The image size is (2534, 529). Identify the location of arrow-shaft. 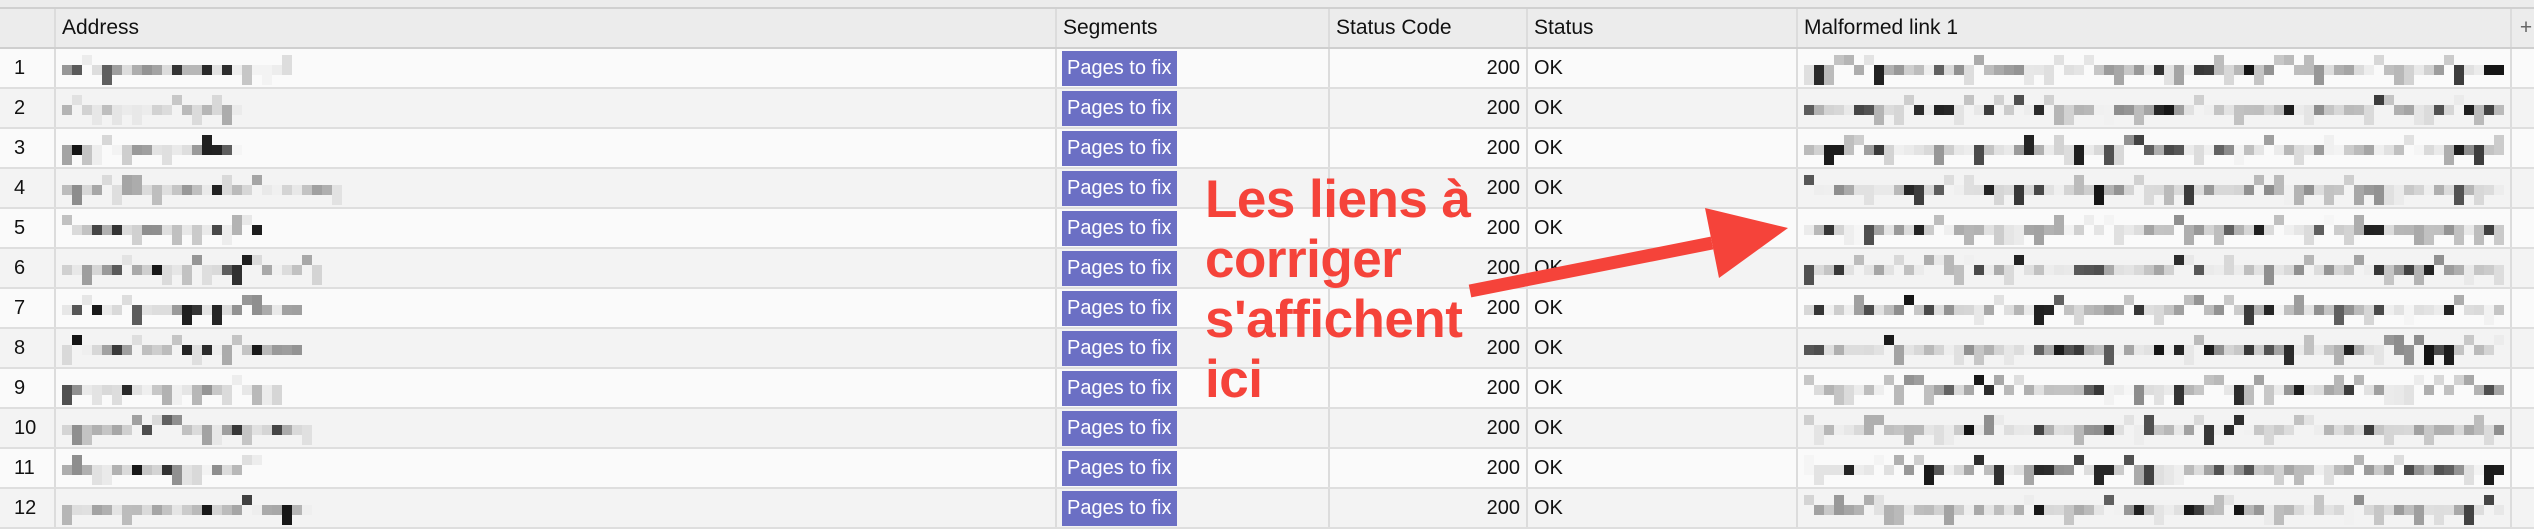
(1591, 267).